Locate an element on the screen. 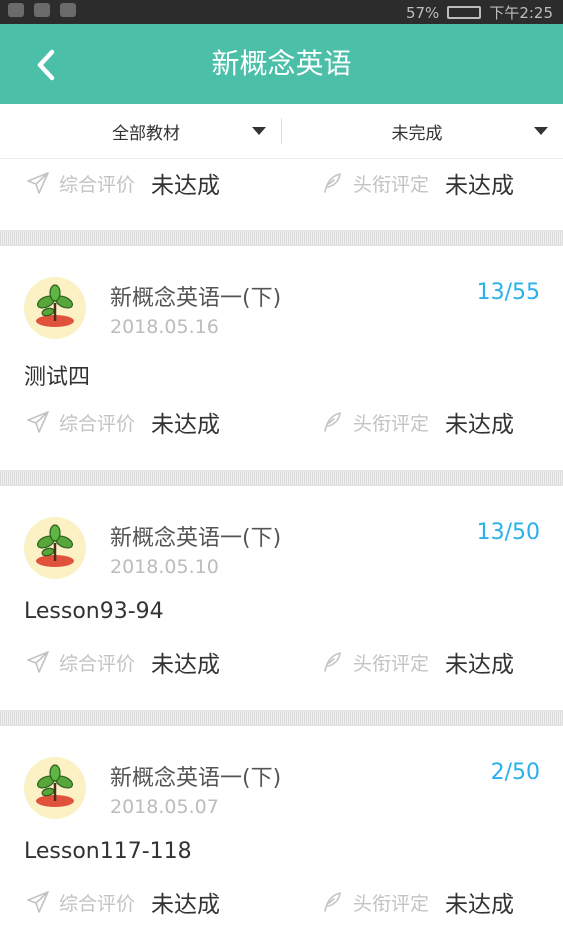 Image resolution: width=563 pixels, height=950 pixels. clock: 下午2:25 is located at coordinates (521, 13).